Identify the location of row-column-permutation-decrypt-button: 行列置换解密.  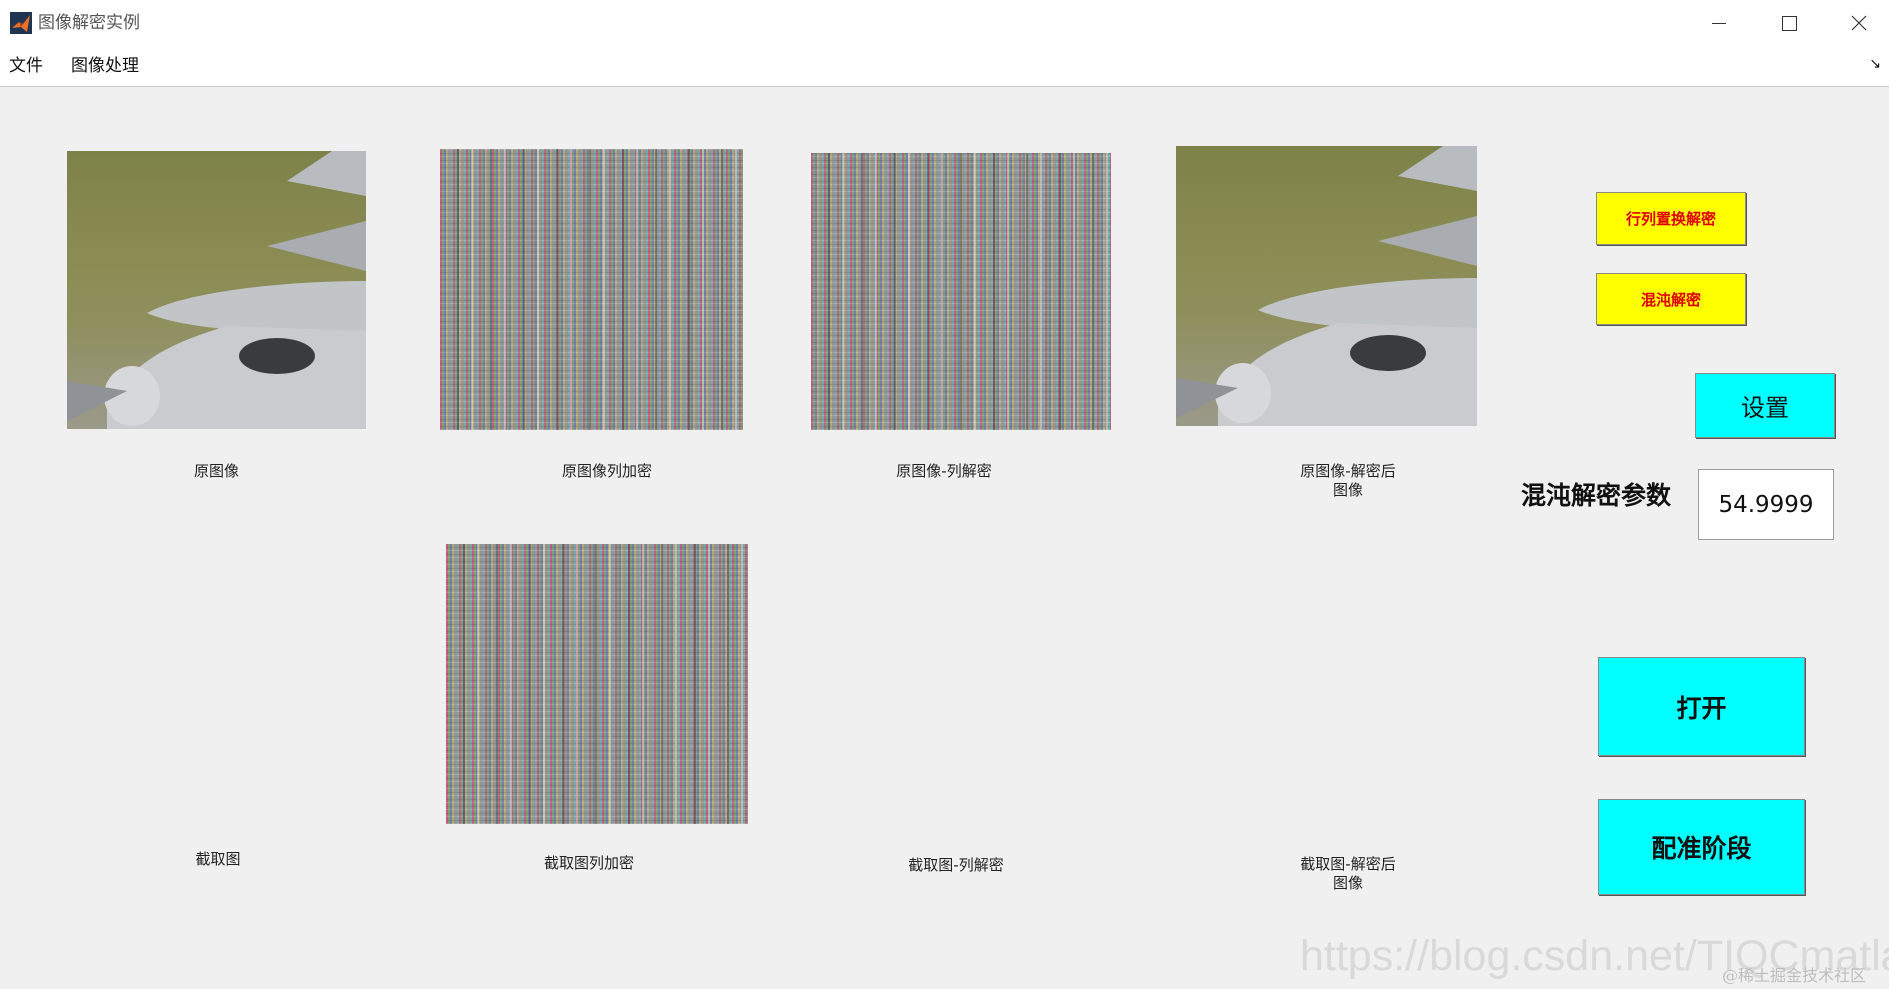
(1671, 218).